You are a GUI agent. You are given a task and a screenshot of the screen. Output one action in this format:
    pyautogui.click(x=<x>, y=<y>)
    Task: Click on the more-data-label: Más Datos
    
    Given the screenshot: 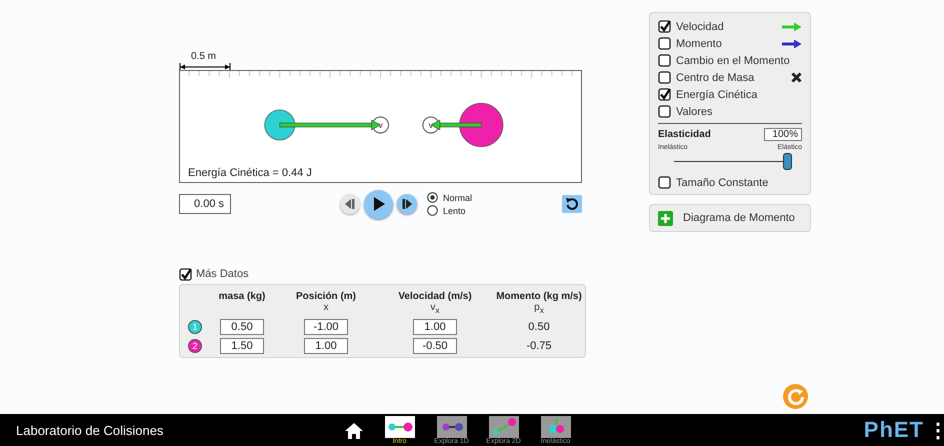 What is the action you would take?
    pyautogui.click(x=222, y=274)
    